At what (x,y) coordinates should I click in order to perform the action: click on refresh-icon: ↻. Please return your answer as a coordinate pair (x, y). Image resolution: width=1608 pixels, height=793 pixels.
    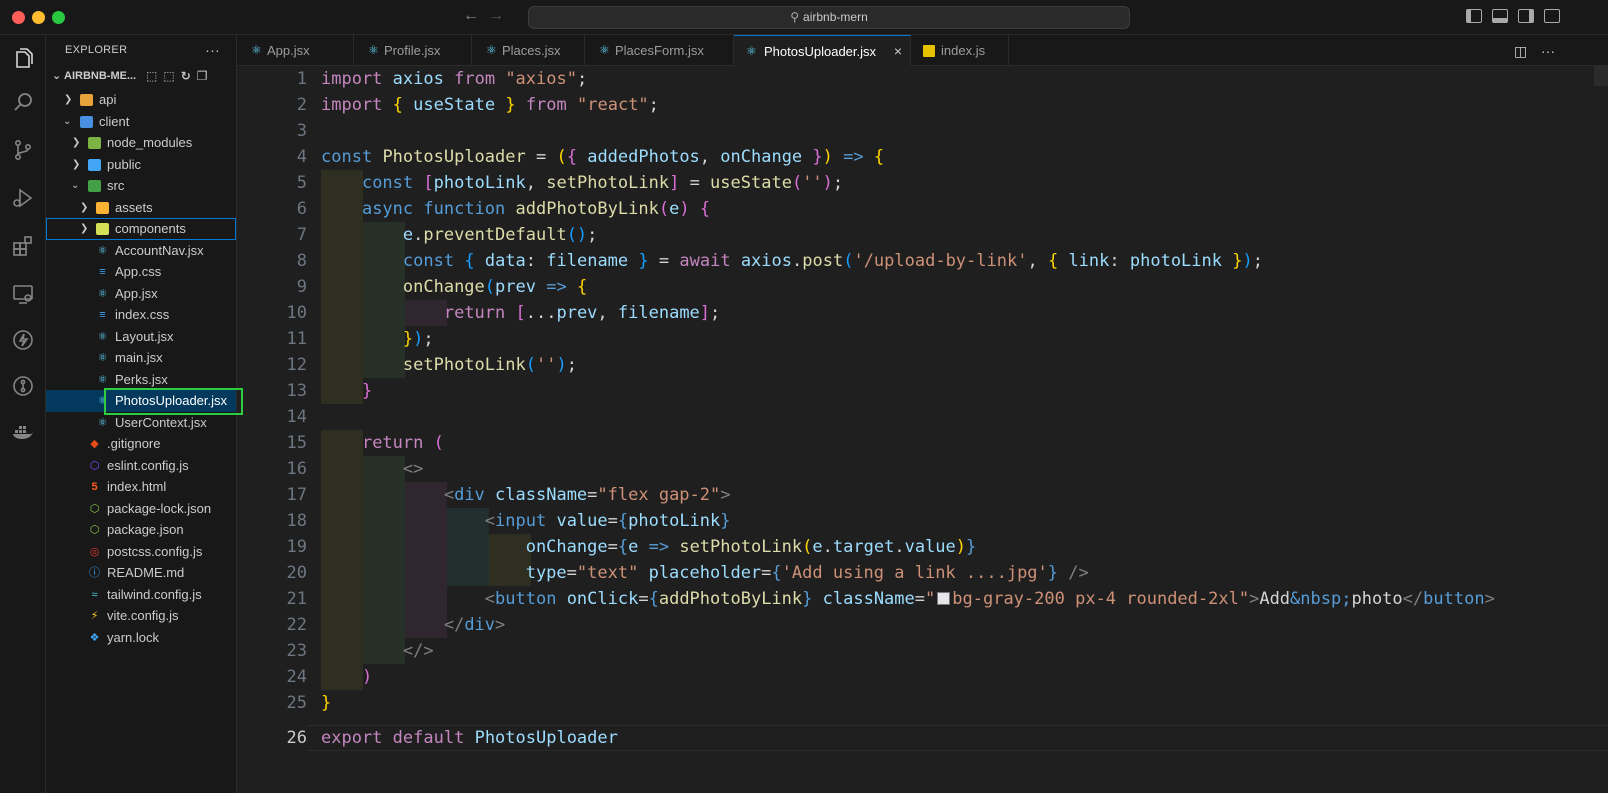
    Looking at the image, I should click on (189, 76).